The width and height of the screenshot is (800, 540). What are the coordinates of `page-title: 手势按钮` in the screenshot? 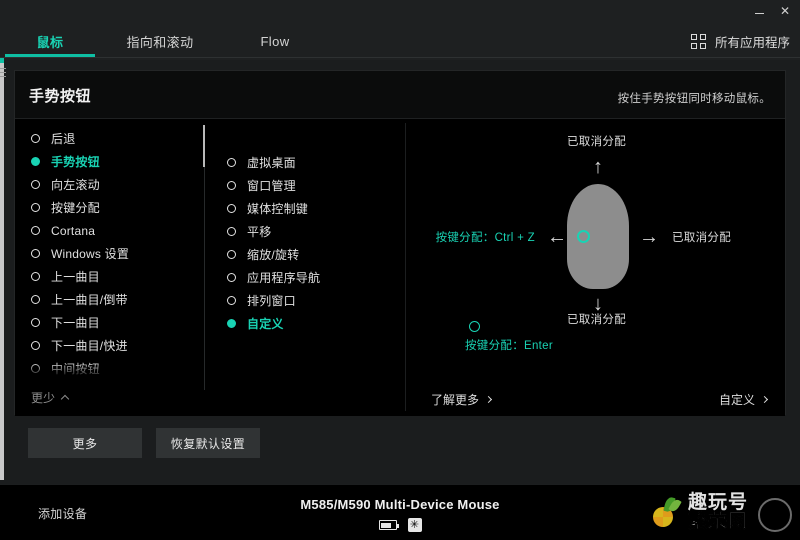 It's located at (60, 96).